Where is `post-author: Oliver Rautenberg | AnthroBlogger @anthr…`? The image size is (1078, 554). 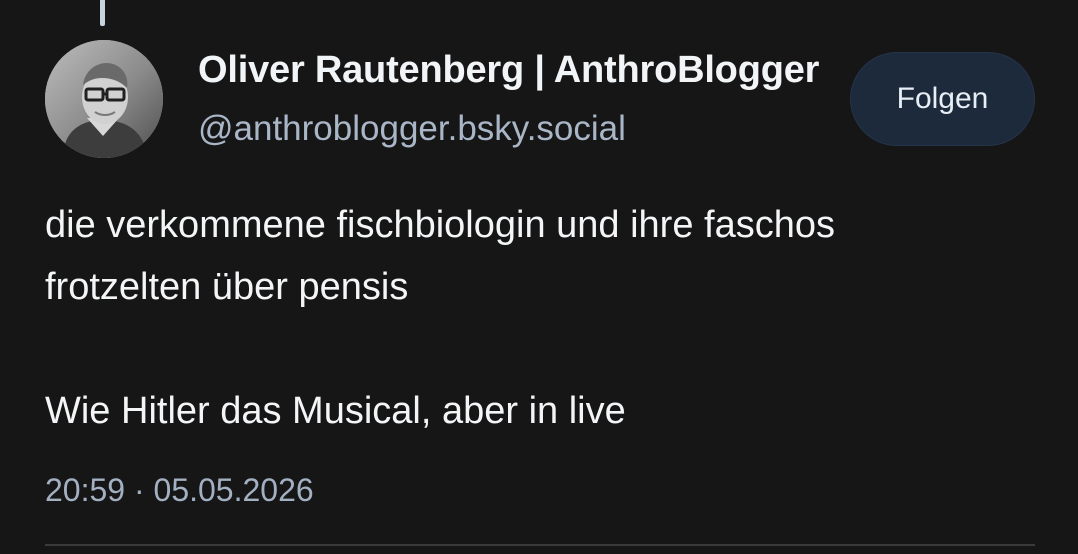
post-author: Oliver Rautenberg | AnthroBlogger @anthr… is located at coordinates (548, 99).